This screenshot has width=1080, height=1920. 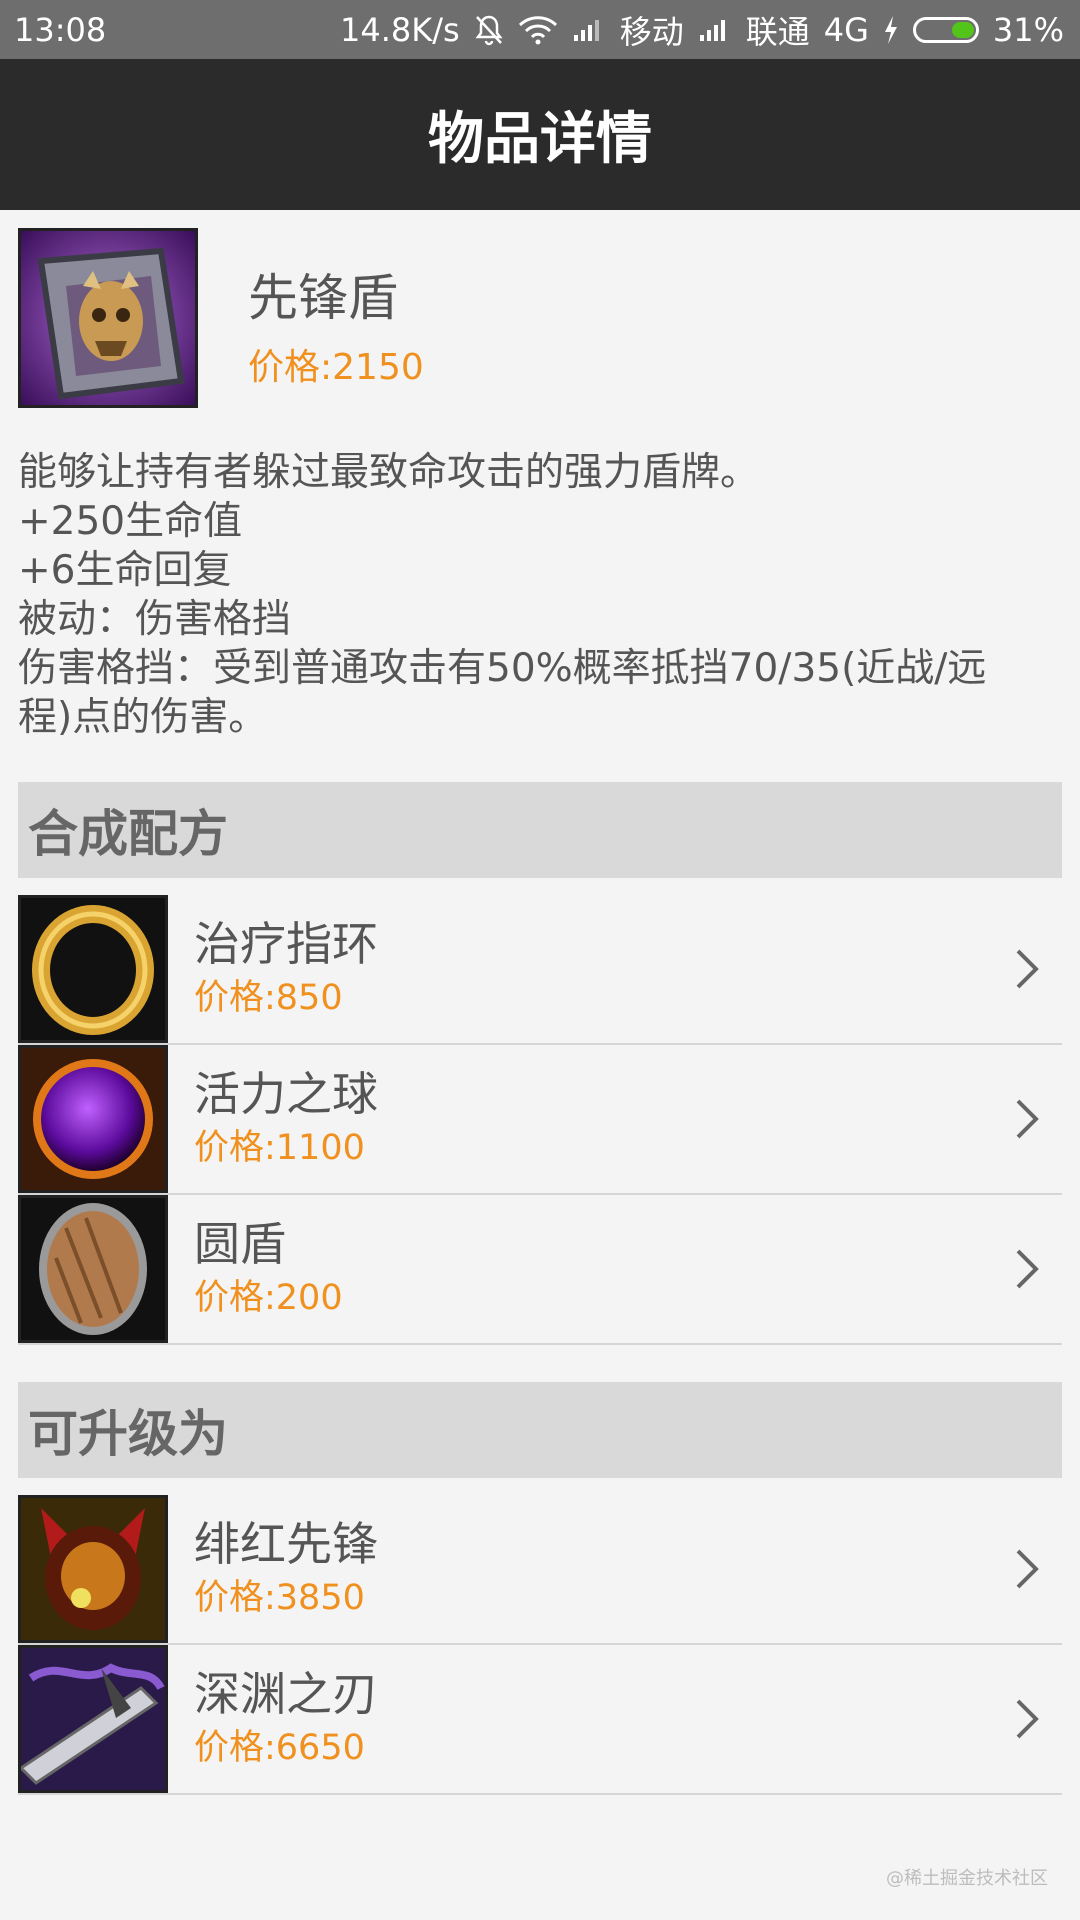 I want to click on watermark: @稀土掘金技术社区, so click(x=967, y=1878).